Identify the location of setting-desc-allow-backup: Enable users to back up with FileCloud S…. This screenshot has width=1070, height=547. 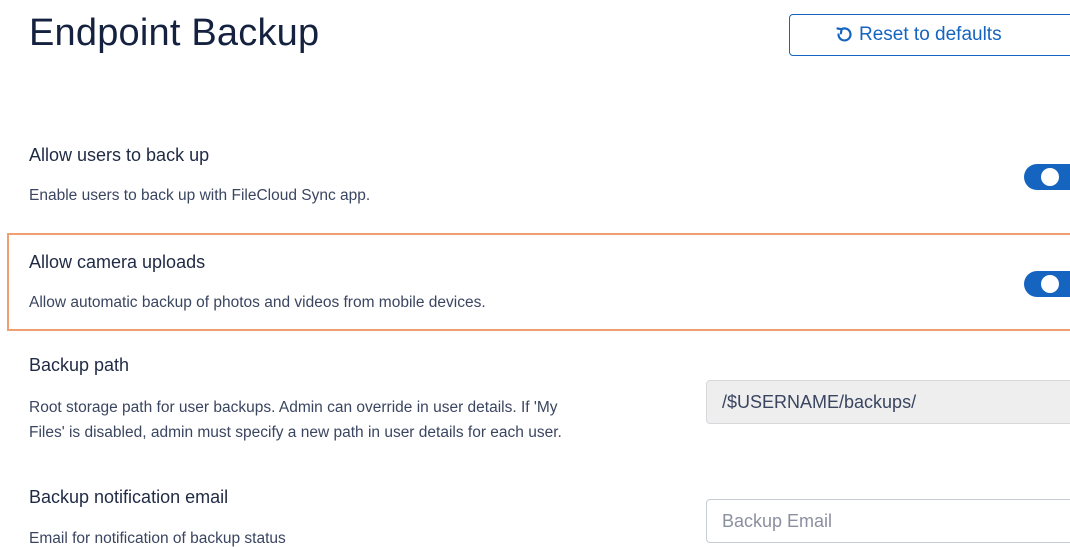
(200, 195).